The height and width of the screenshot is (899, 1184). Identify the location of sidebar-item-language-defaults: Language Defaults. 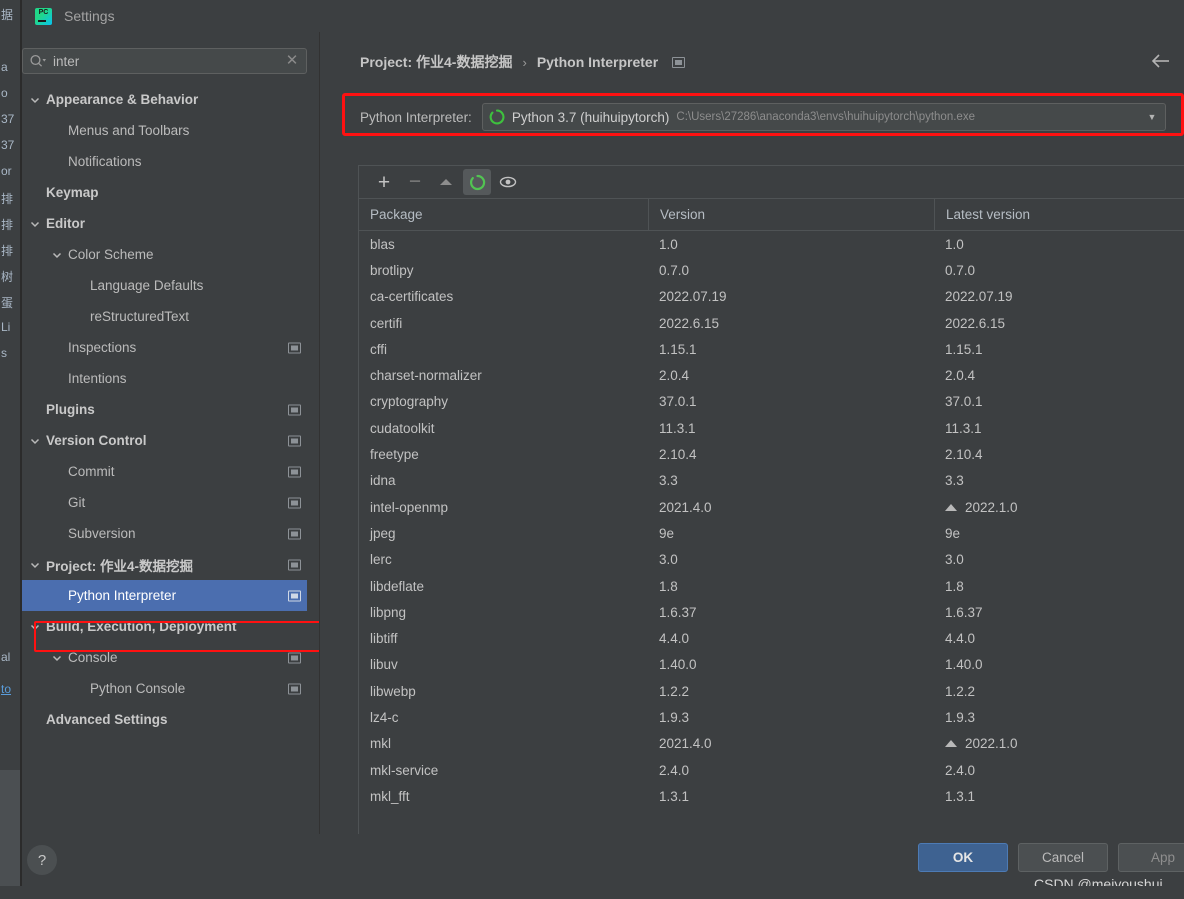
(164, 285).